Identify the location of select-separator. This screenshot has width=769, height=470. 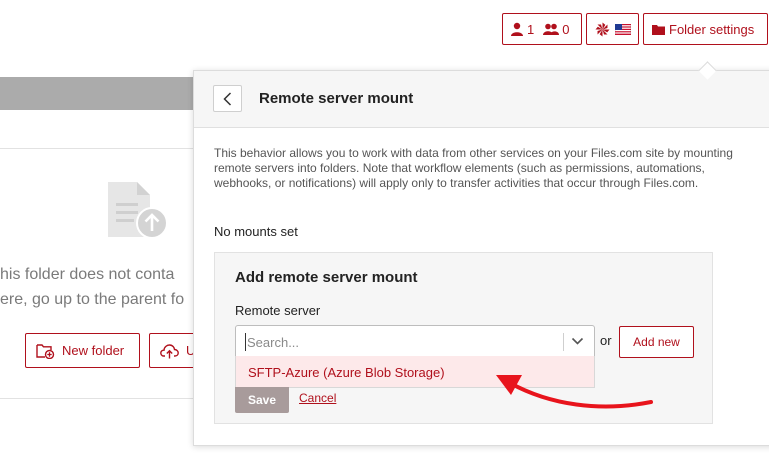
(563, 342).